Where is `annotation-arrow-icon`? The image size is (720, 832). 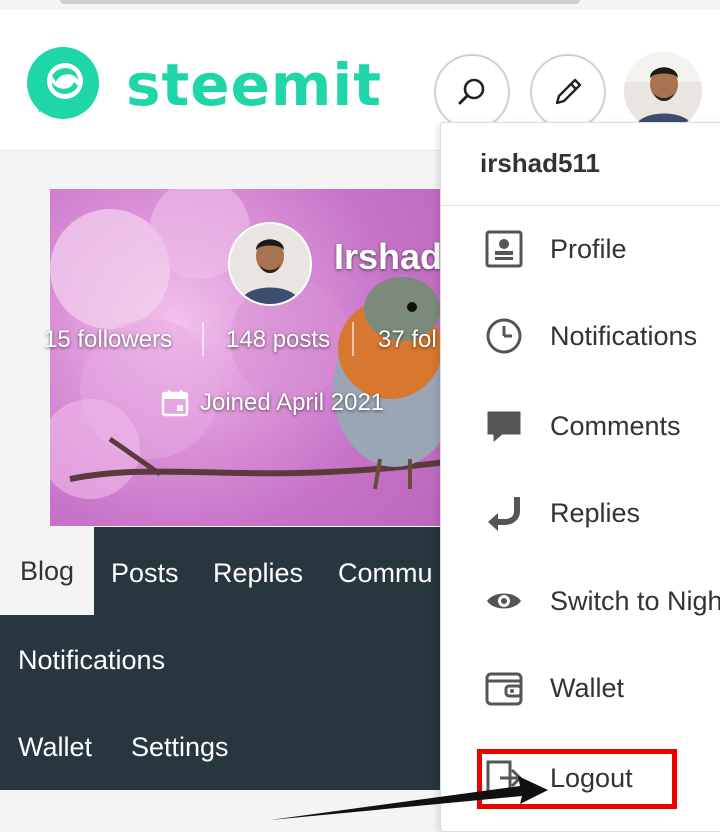 annotation-arrow-icon is located at coordinates (409, 798).